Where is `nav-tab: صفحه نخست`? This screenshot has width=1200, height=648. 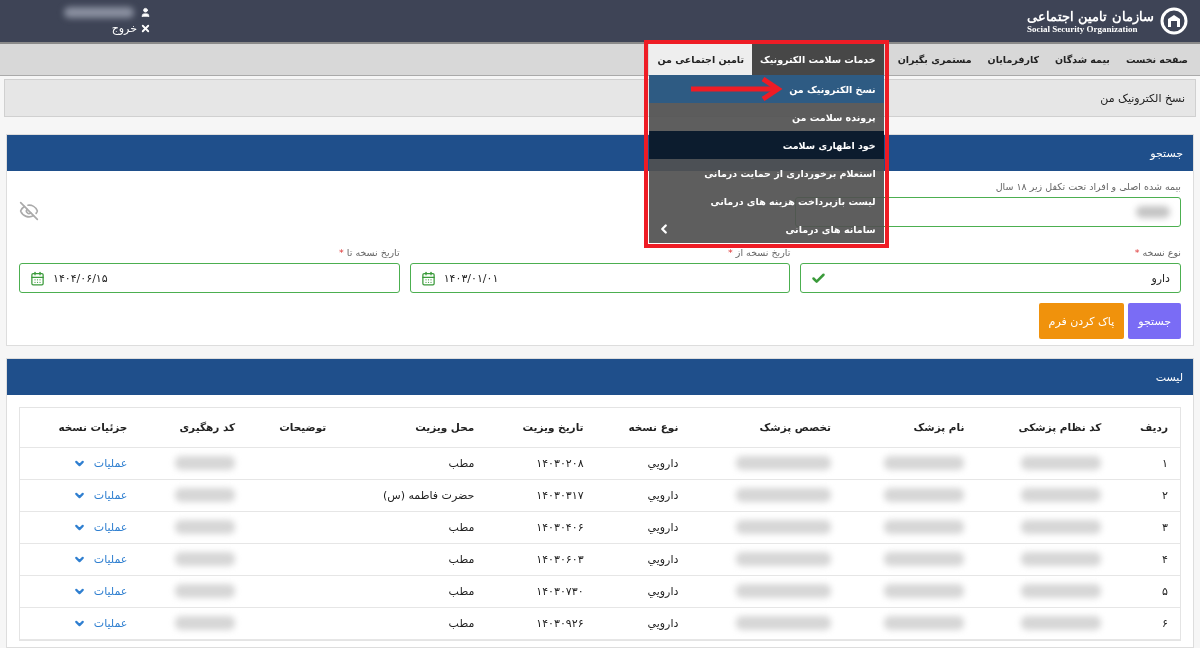 nav-tab: صفحه نخست is located at coordinates (1156, 59).